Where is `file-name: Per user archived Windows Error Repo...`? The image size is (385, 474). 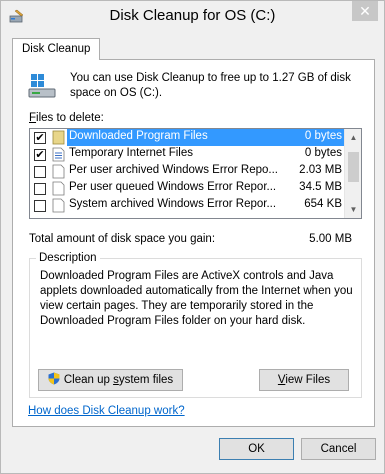 file-name: Per user archived Windows Error Repo... is located at coordinates (173, 170).